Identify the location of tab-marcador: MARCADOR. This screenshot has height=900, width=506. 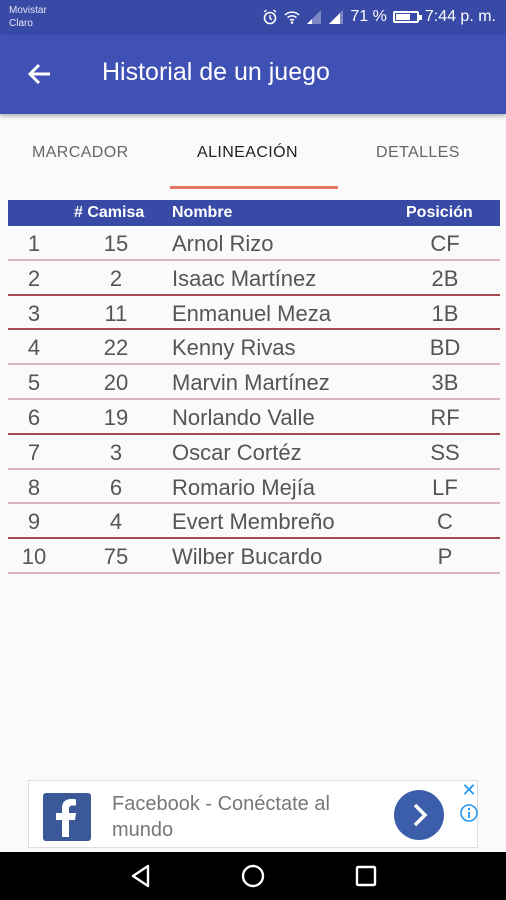
(80, 153).